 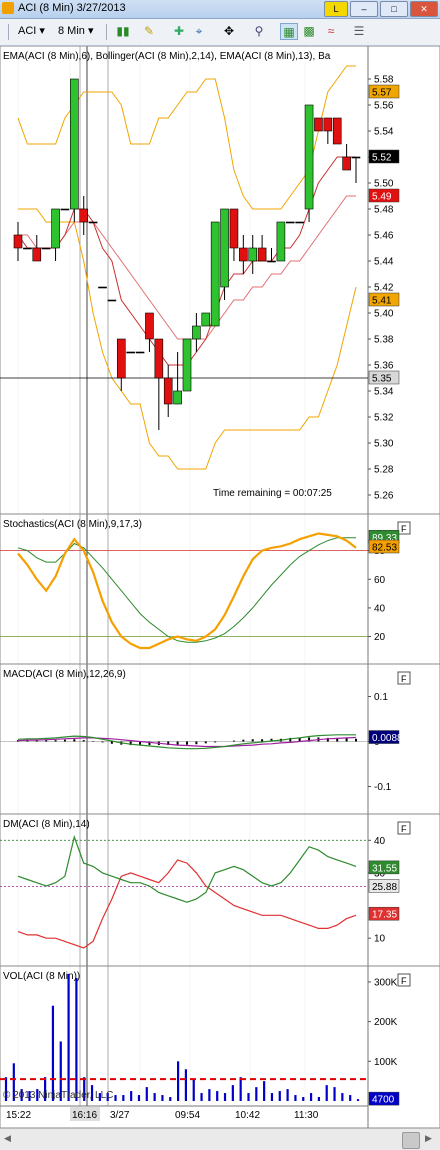 I want to click on macd-label: MACD(ACI (8 Min),12,26,9), so click(x=64, y=674).